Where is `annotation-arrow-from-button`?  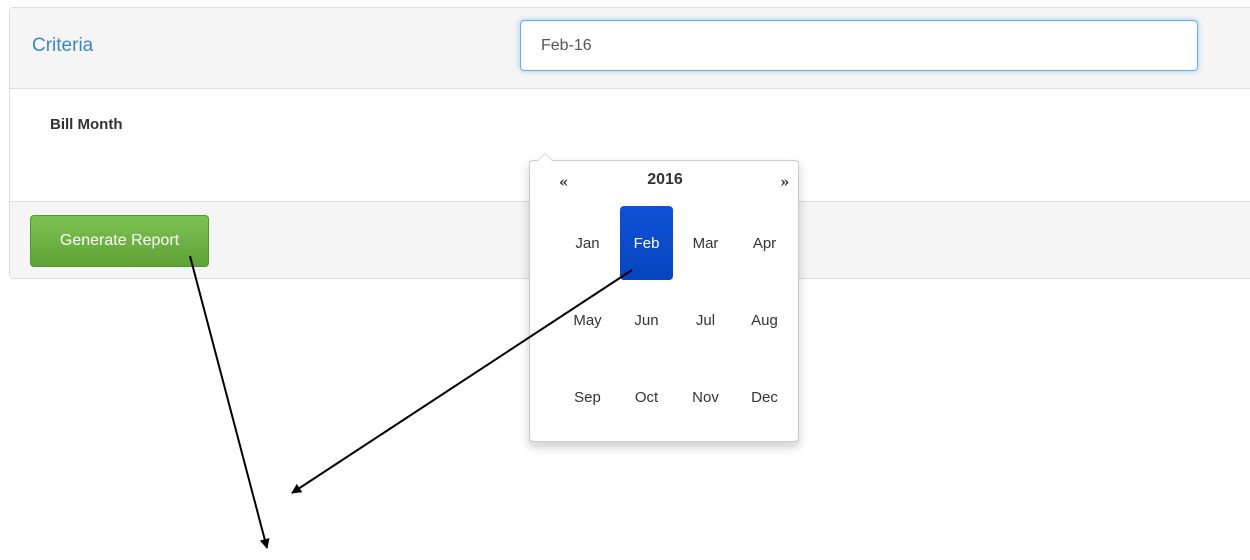
annotation-arrow-from-button is located at coordinates (229, 402).